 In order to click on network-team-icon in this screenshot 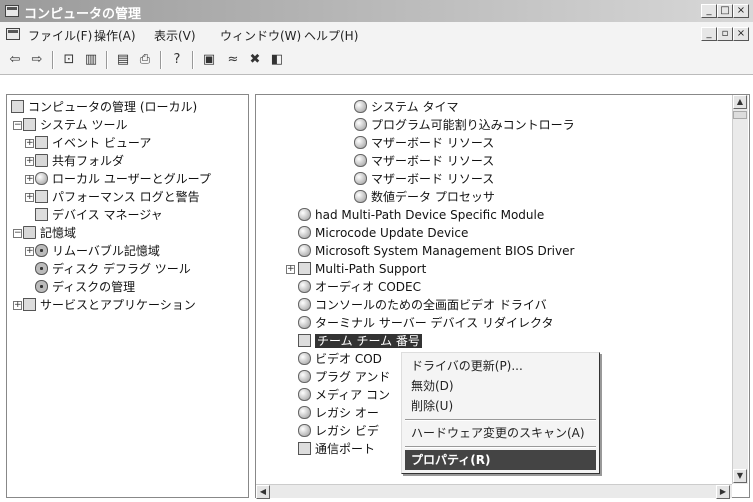, I will do `click(304, 340)`.